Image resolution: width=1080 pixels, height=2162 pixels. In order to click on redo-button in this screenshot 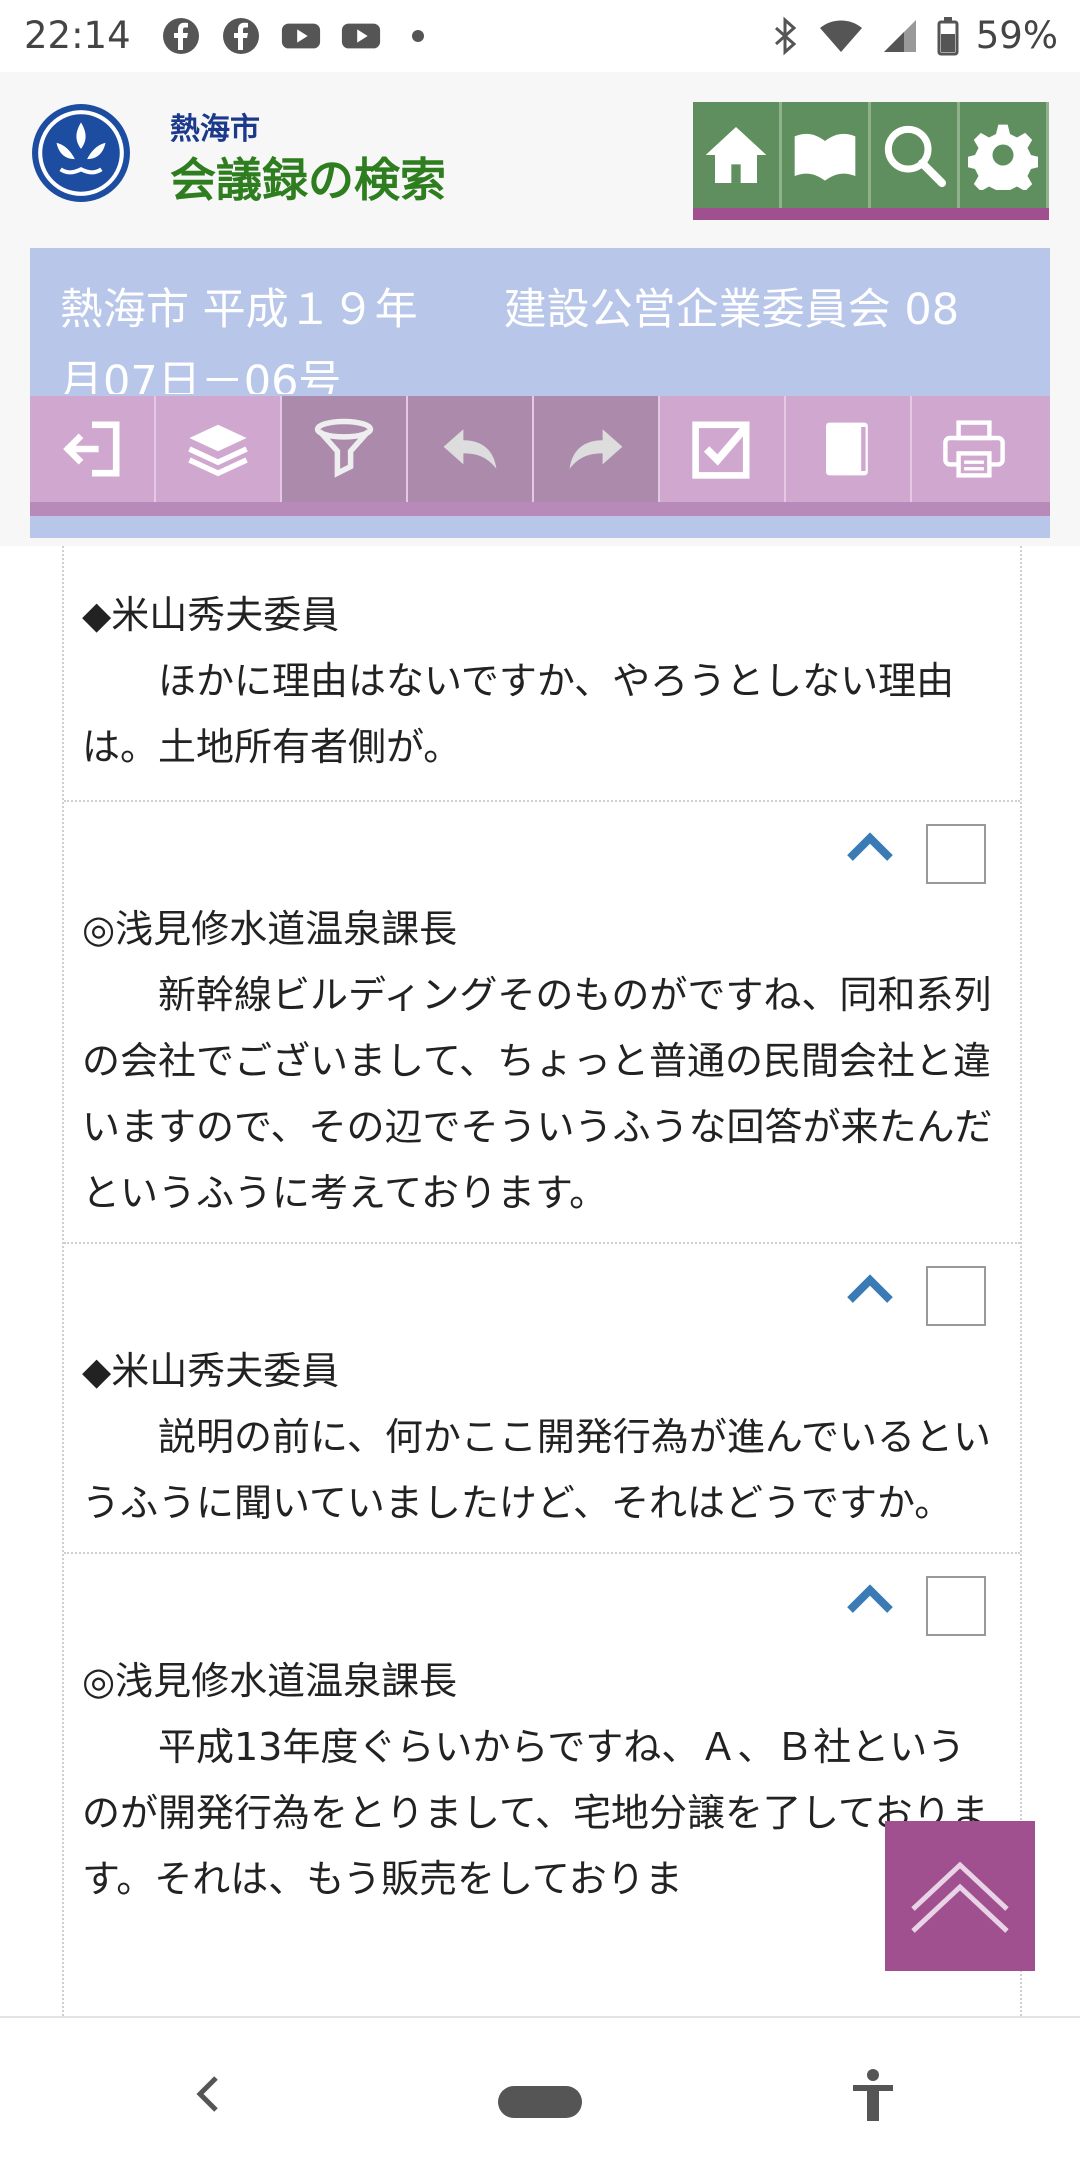, I will do `click(597, 449)`.